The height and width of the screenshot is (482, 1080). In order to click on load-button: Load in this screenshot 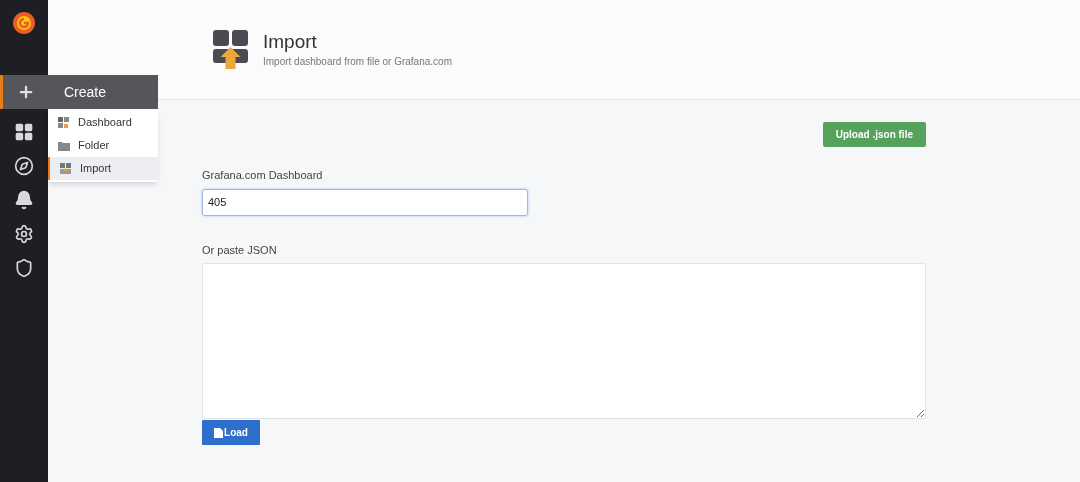, I will do `click(231, 432)`.